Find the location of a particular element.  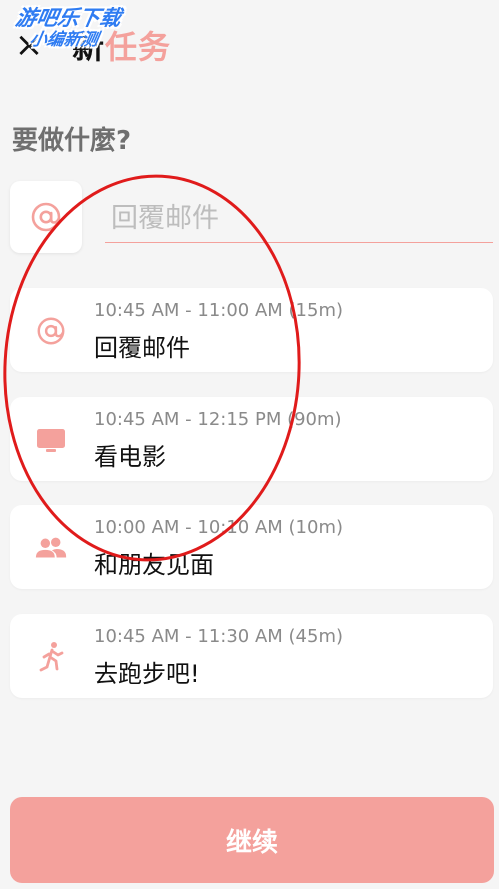

page-title-part1: 新 is located at coordinates (89, 47).